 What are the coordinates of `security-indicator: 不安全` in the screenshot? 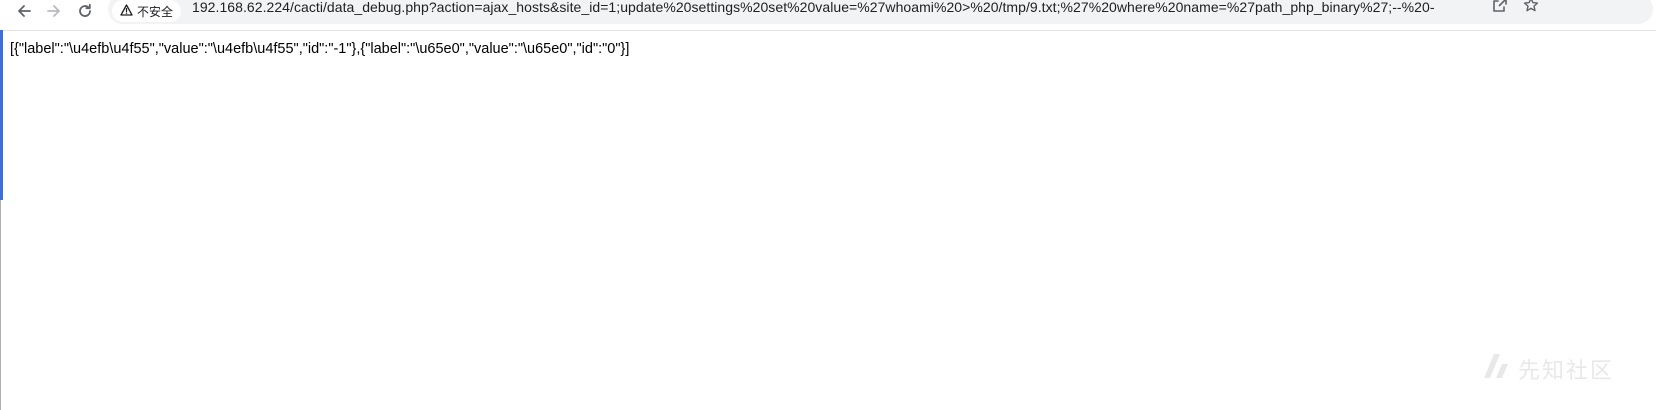 It's located at (147, 11).